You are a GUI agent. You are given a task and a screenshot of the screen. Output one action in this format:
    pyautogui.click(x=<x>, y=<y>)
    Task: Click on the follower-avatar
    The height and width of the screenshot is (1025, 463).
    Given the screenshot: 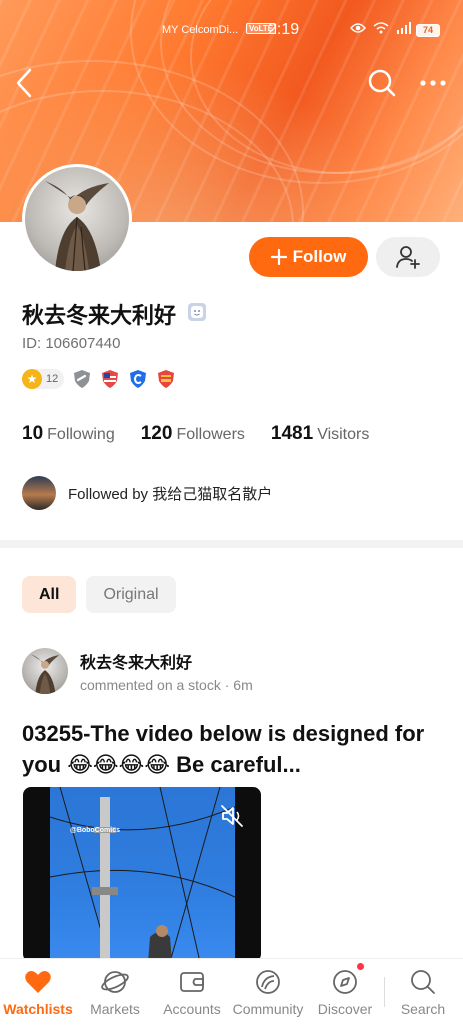 What is the action you would take?
    pyautogui.click(x=39, y=493)
    